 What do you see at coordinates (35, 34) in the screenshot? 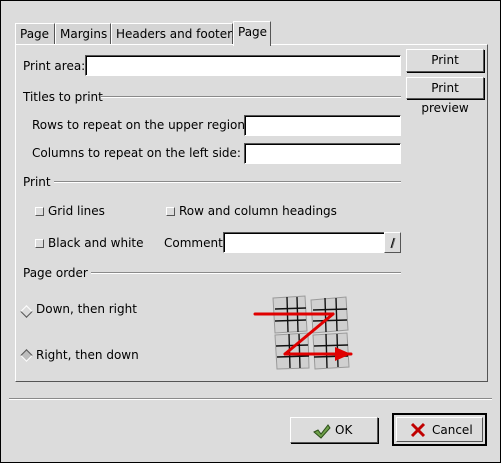
I see `tab-page: Page` at bounding box center [35, 34].